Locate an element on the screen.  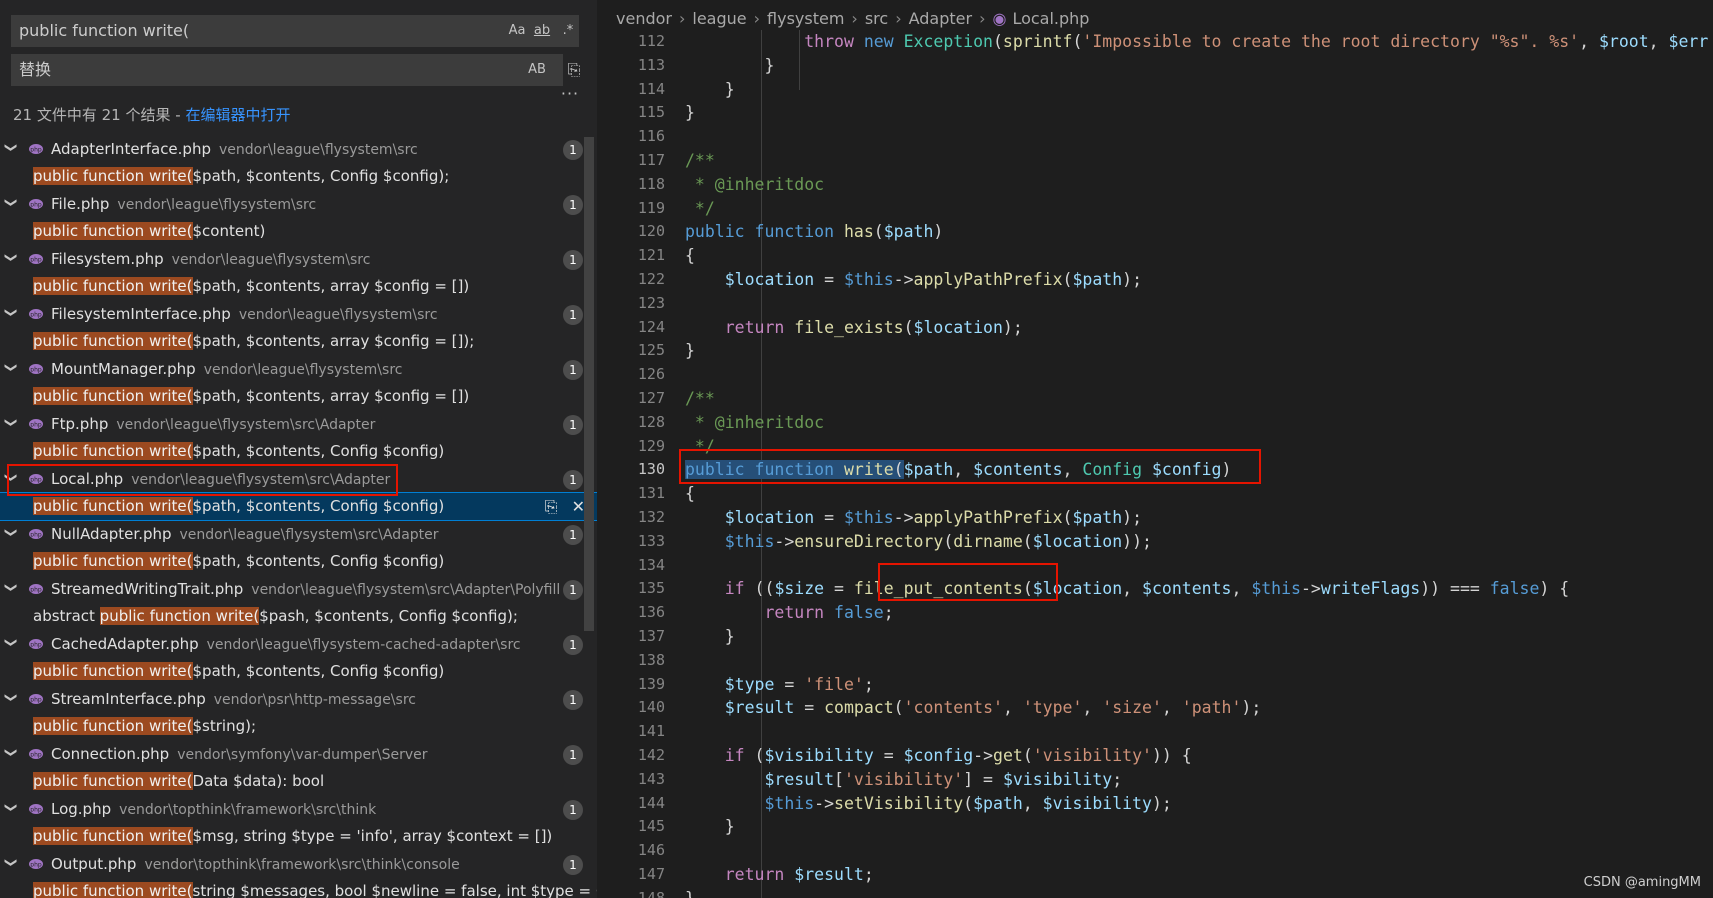
result-file-path: vendor\league\flysystem\src is located at coordinates (217, 205).